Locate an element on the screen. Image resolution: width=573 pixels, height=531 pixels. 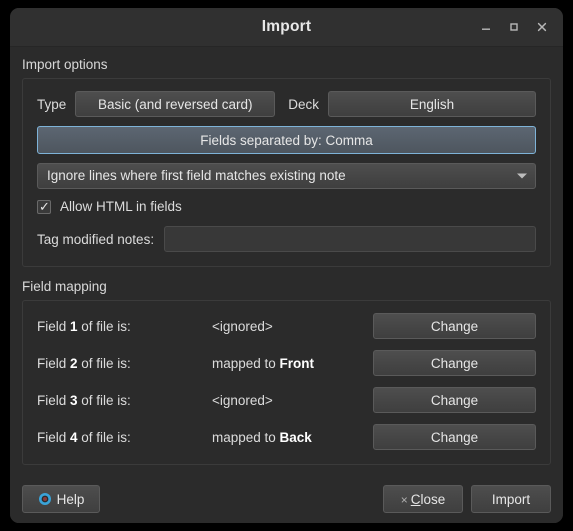
import-button: Import is located at coordinates (511, 499).